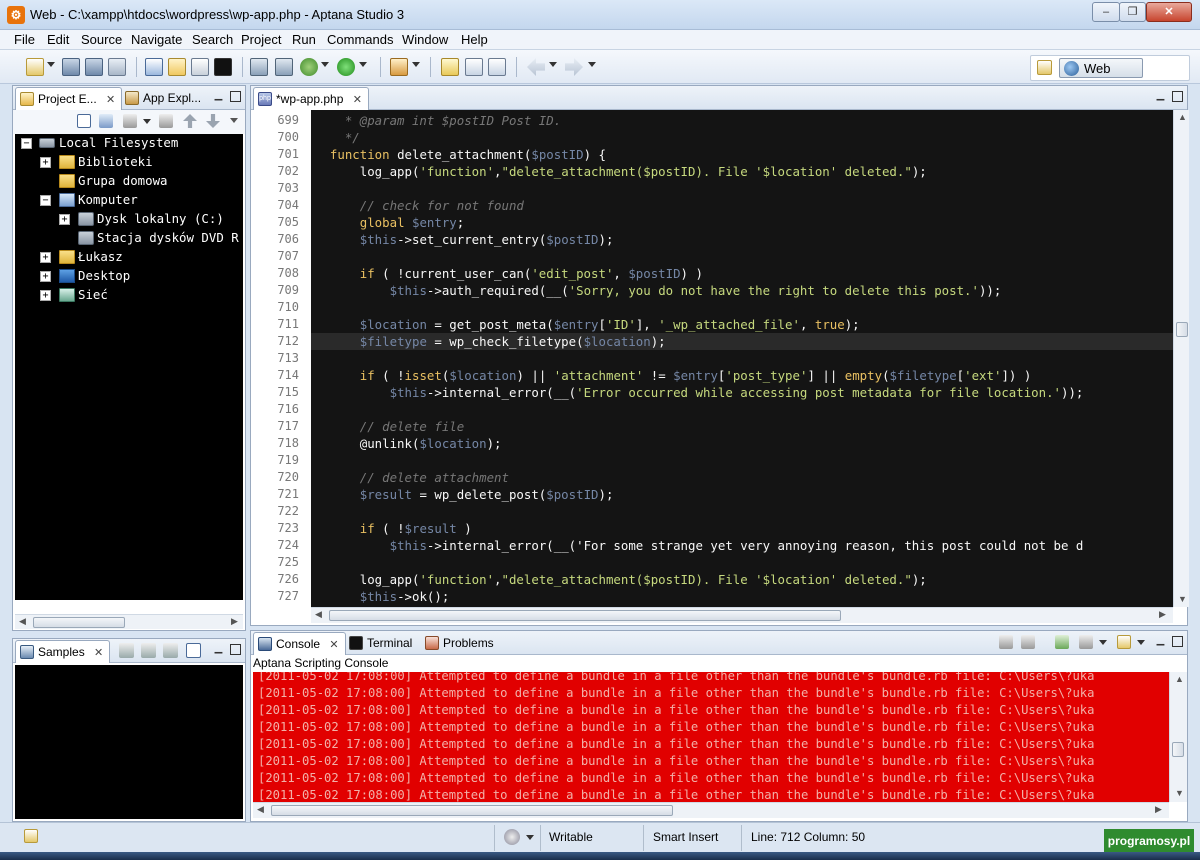 The width and height of the screenshot is (1200, 860). What do you see at coordinates (363, 64) in the screenshot?
I see `run-dropdown-icon` at bounding box center [363, 64].